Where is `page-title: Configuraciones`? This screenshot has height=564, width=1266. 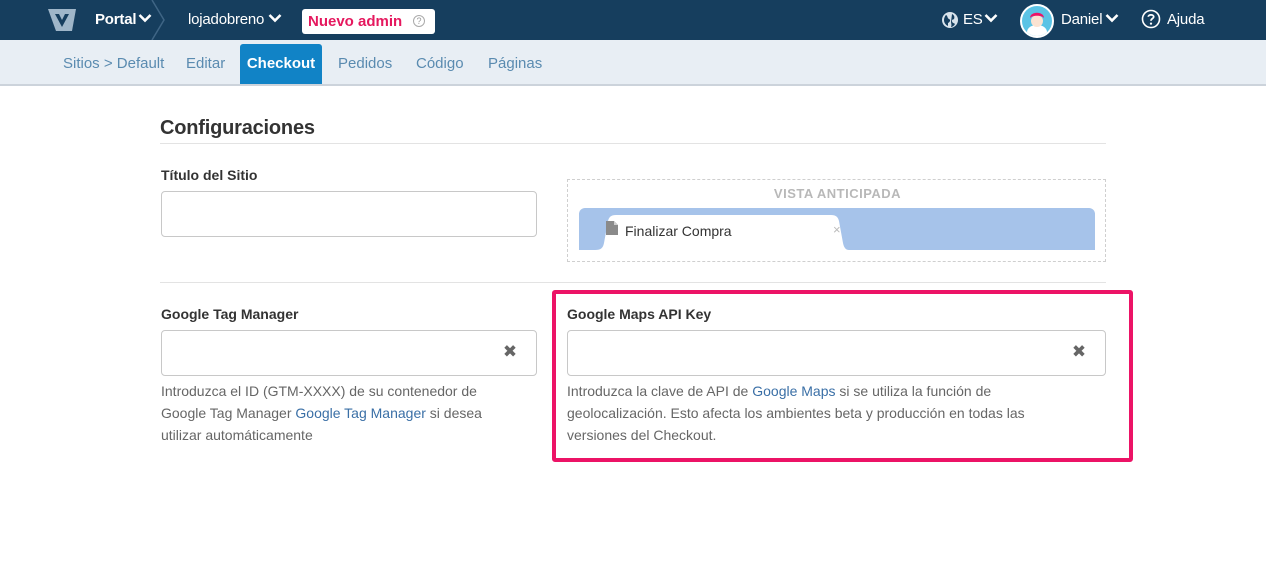 page-title: Configuraciones is located at coordinates (237, 128).